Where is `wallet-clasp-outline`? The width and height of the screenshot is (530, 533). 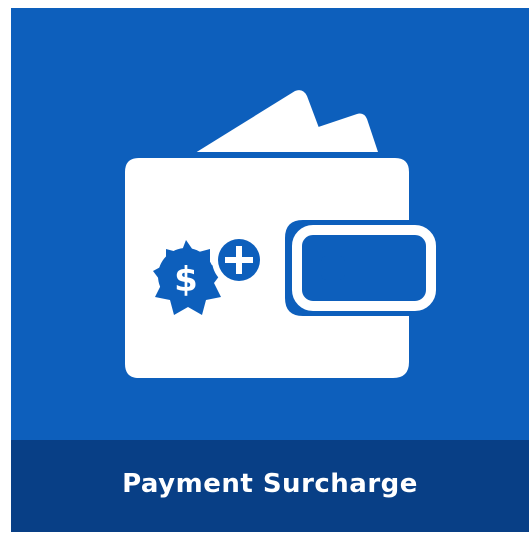
wallet-clasp-outline is located at coordinates (364, 268).